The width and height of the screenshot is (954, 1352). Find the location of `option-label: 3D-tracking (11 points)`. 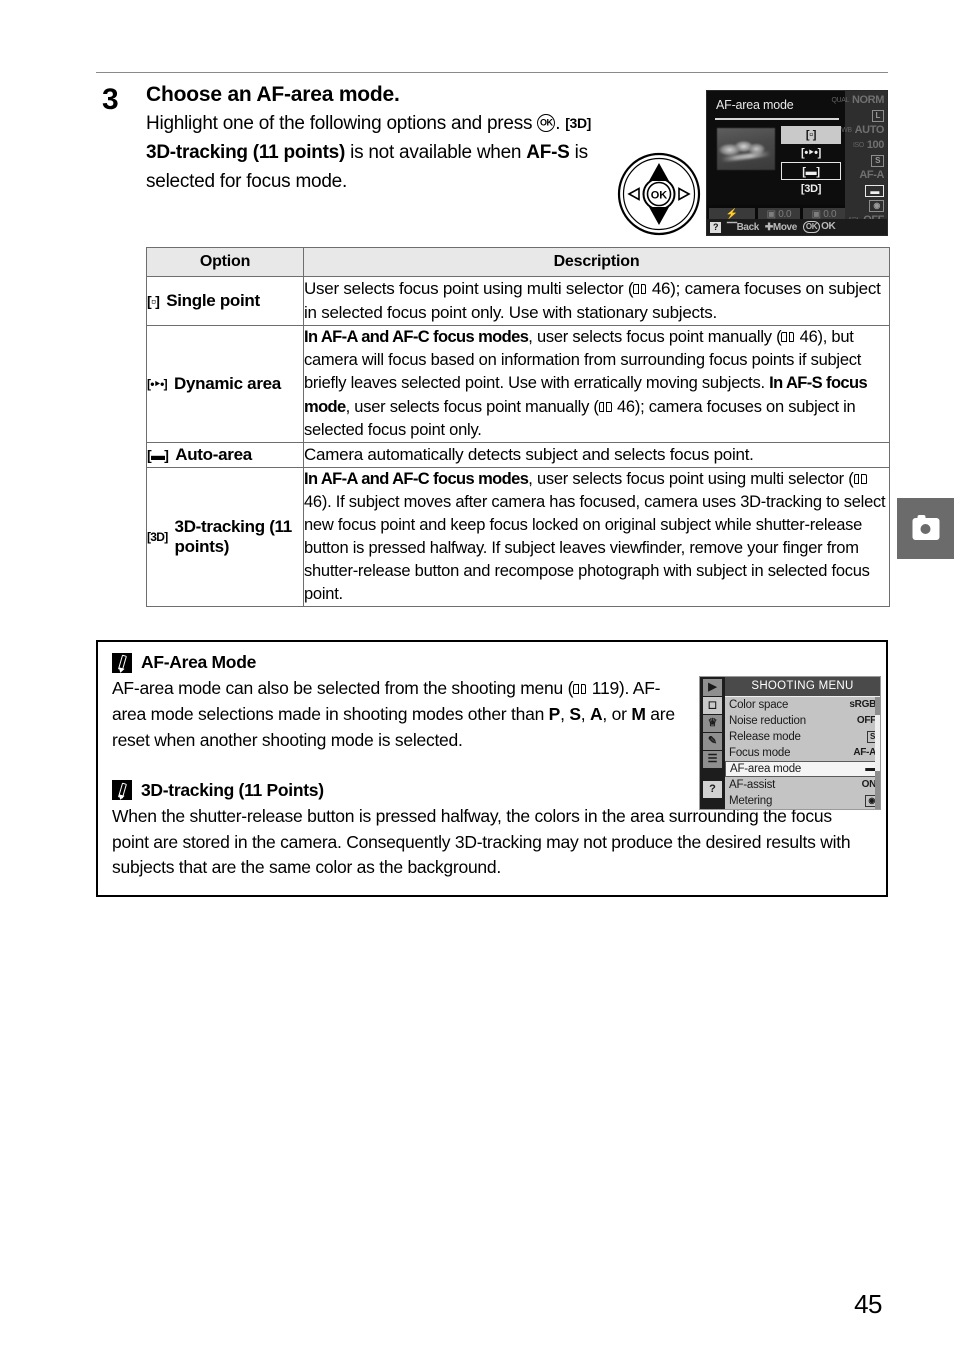

option-label: 3D-tracking (11 points) is located at coordinates (233, 536).